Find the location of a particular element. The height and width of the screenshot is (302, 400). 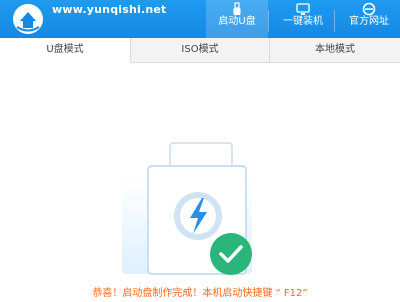

nav-official-site: 官方网址 is located at coordinates (369, 19).